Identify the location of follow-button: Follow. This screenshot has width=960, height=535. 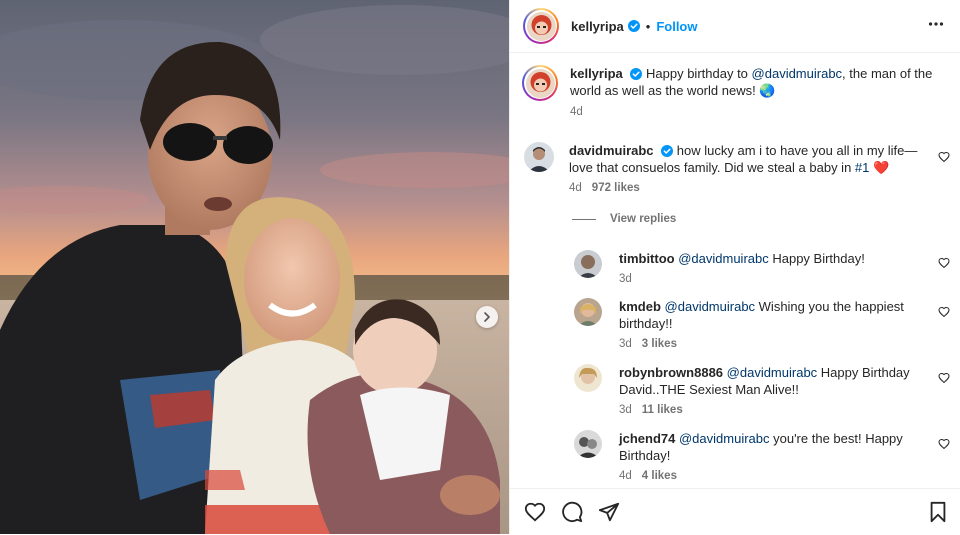
(676, 26).